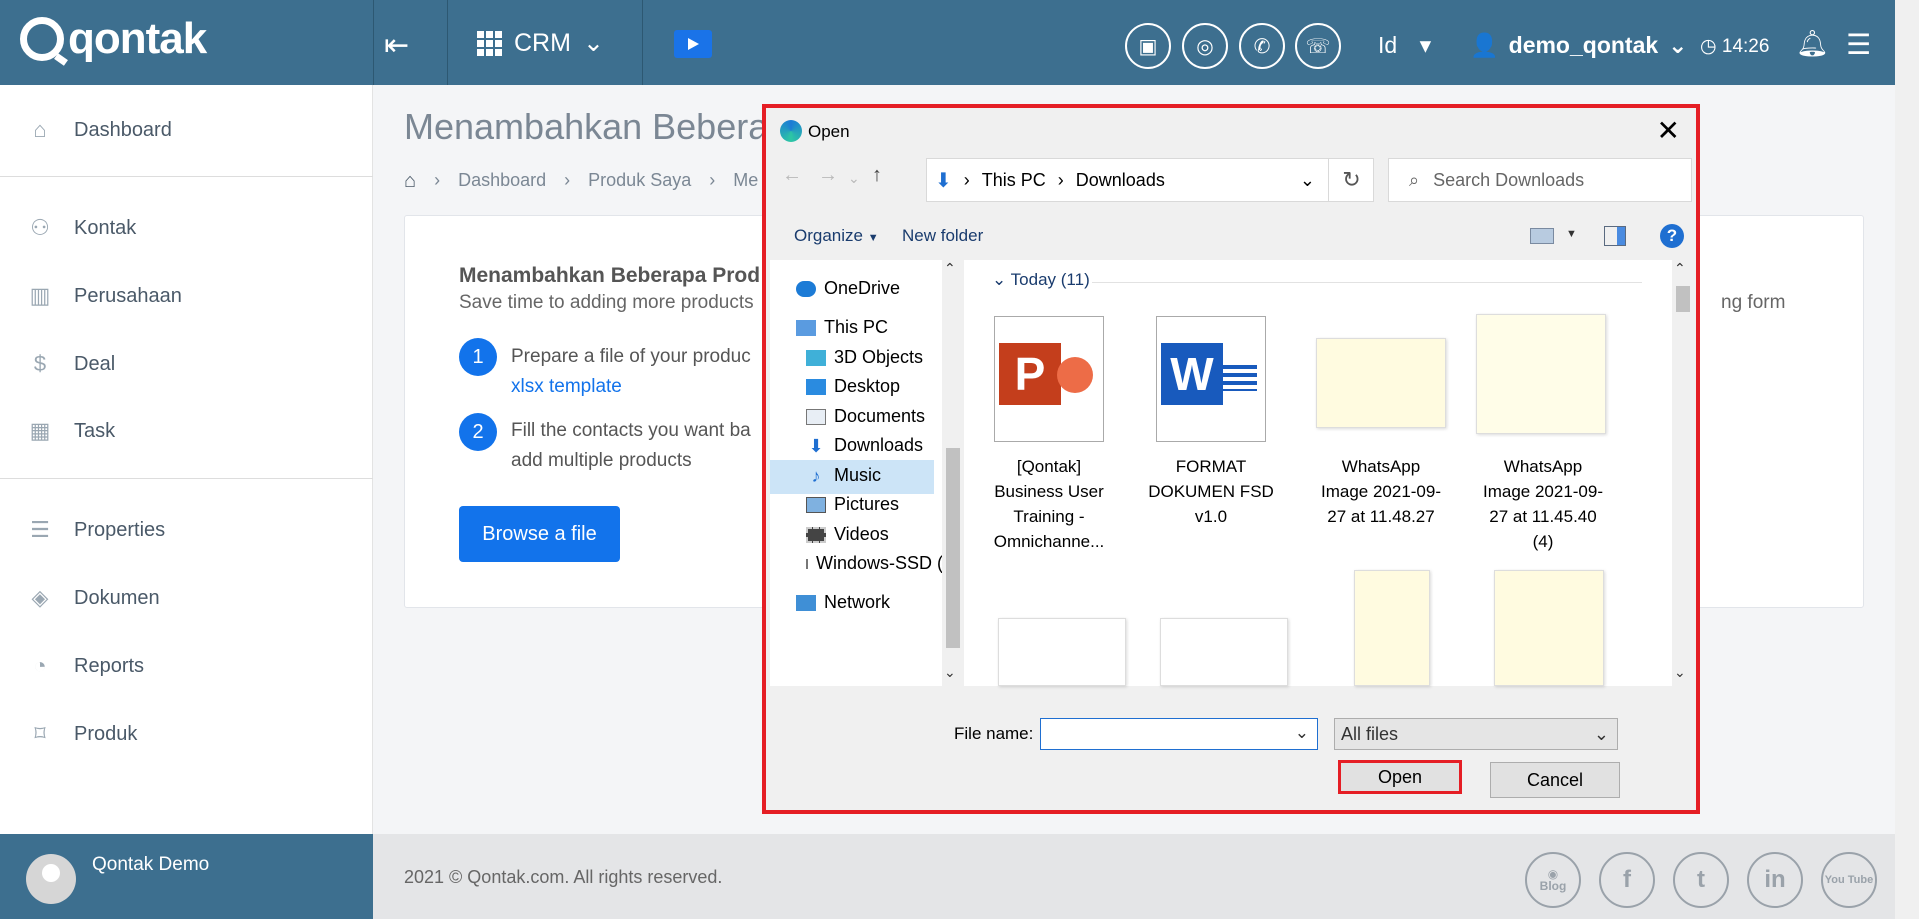 Image resolution: width=1919 pixels, height=919 pixels. What do you see at coordinates (1682, 473) in the screenshot?
I see `file-list-scrollbar` at bounding box center [1682, 473].